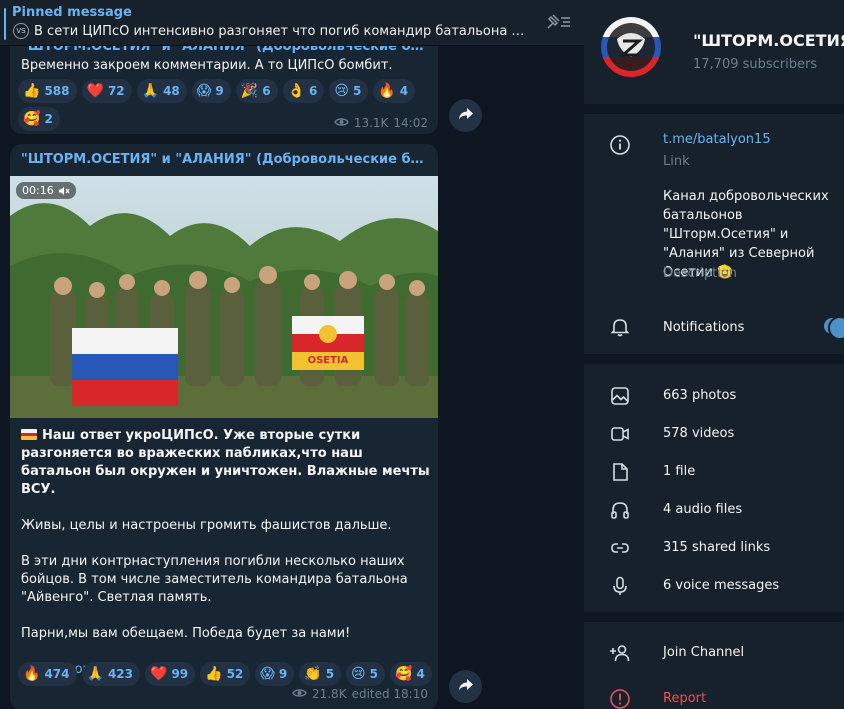  Describe the element at coordinates (5, 24) in the screenshot. I see `pinned-indicator` at that location.